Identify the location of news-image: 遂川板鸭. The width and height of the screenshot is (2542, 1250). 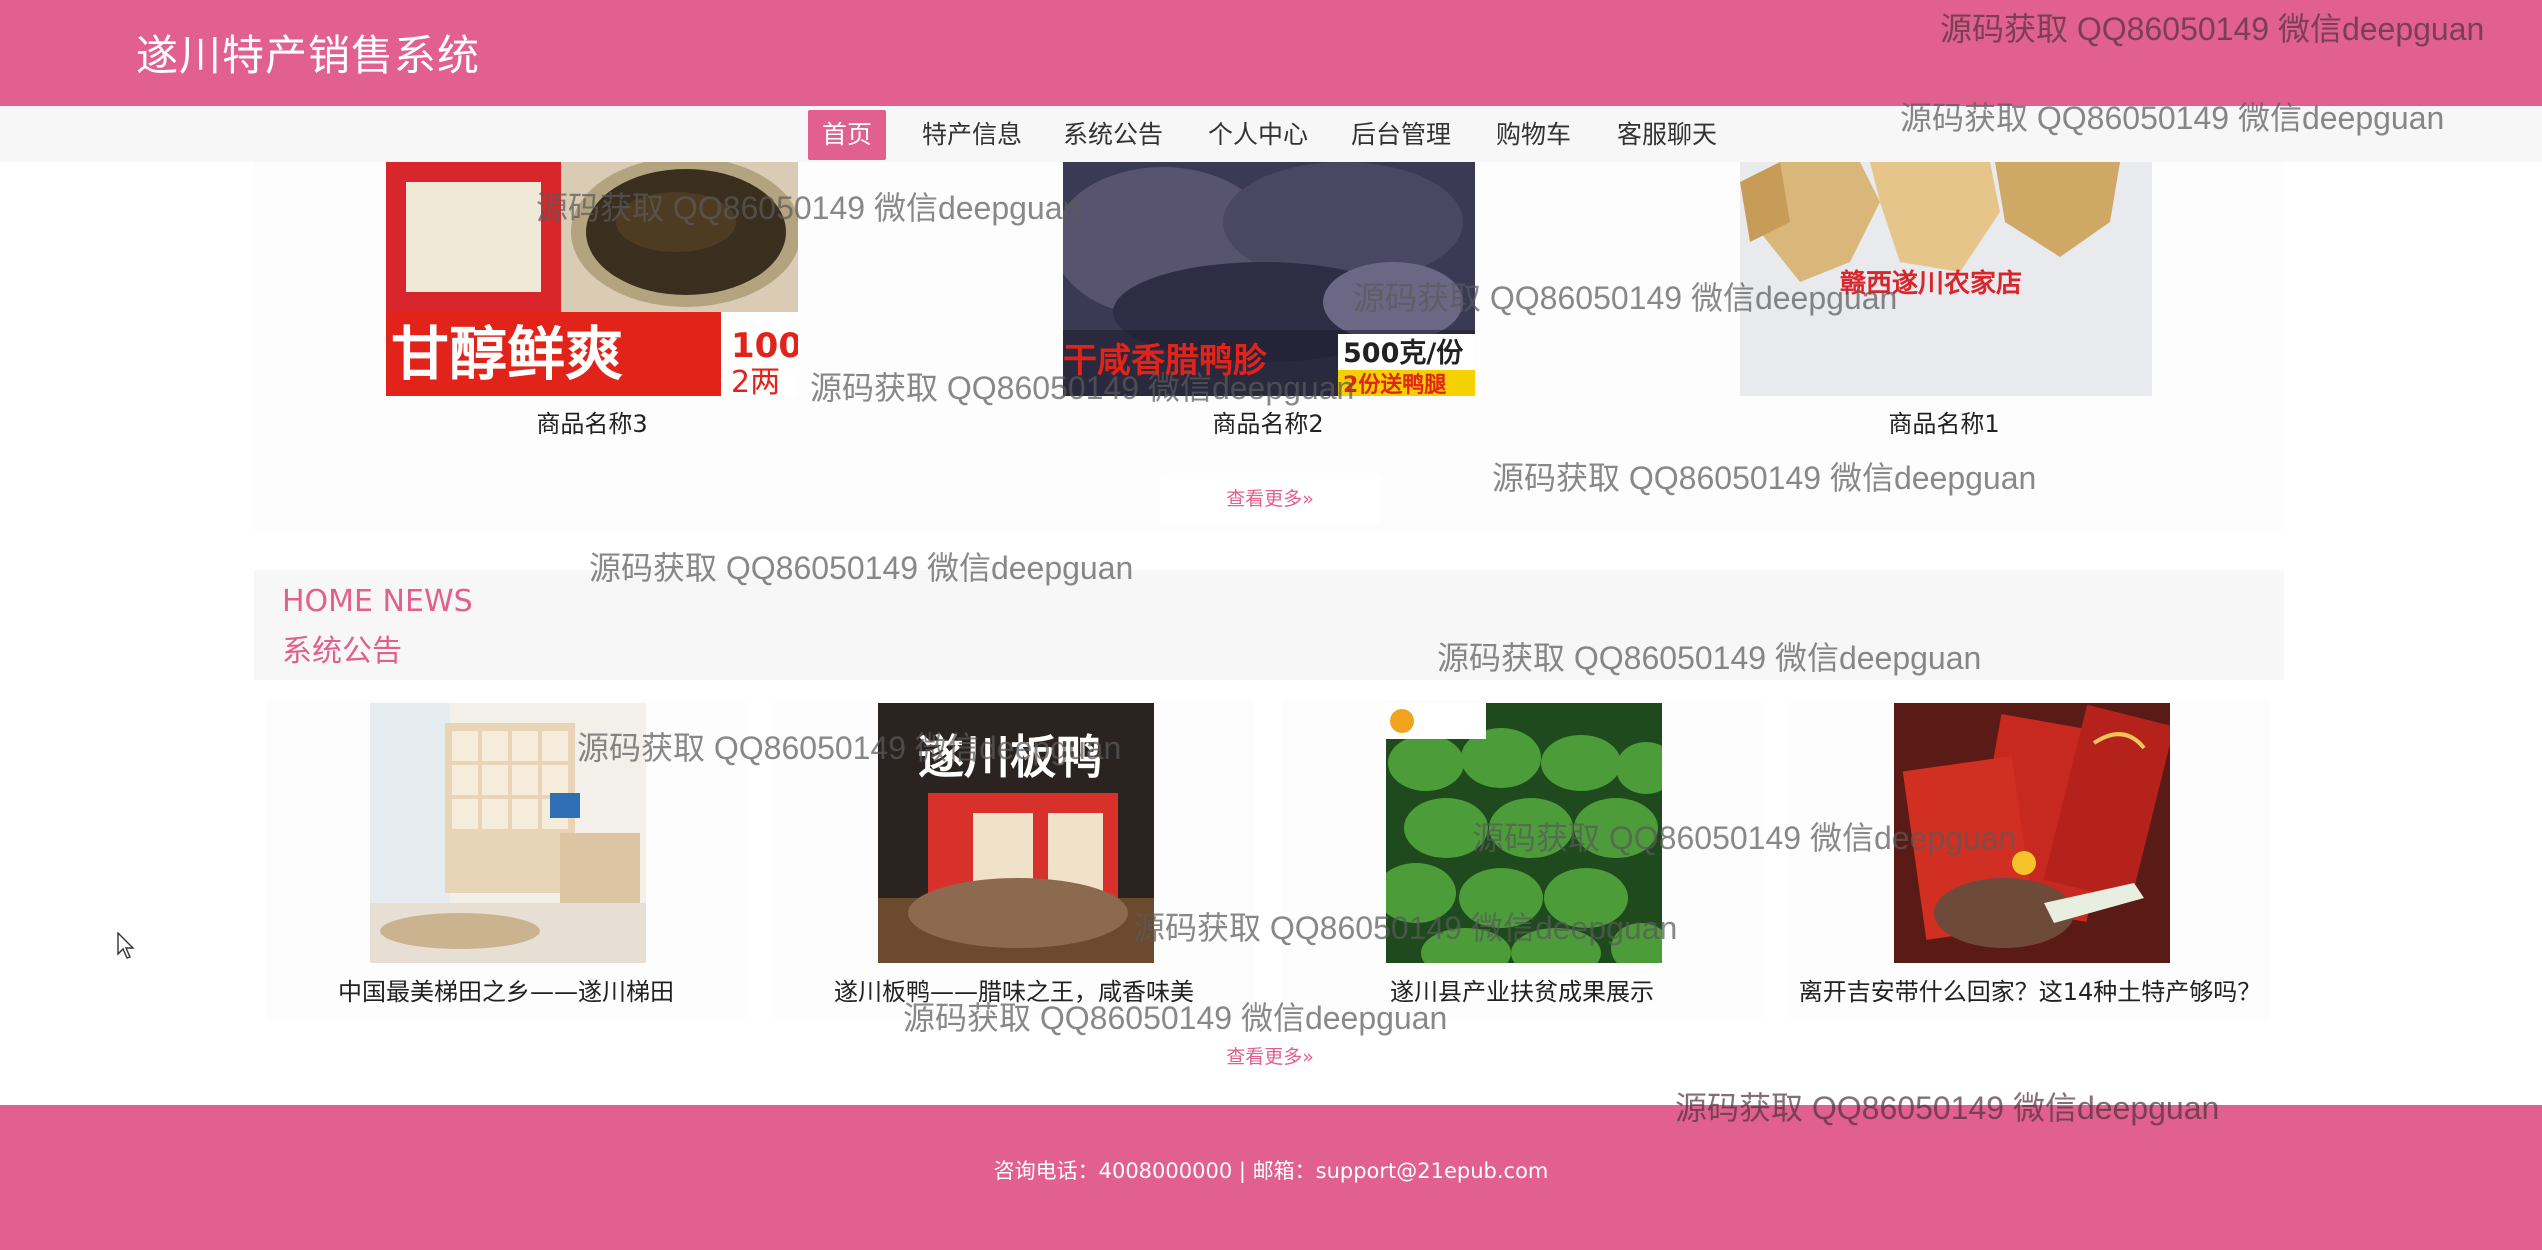
(1016, 833).